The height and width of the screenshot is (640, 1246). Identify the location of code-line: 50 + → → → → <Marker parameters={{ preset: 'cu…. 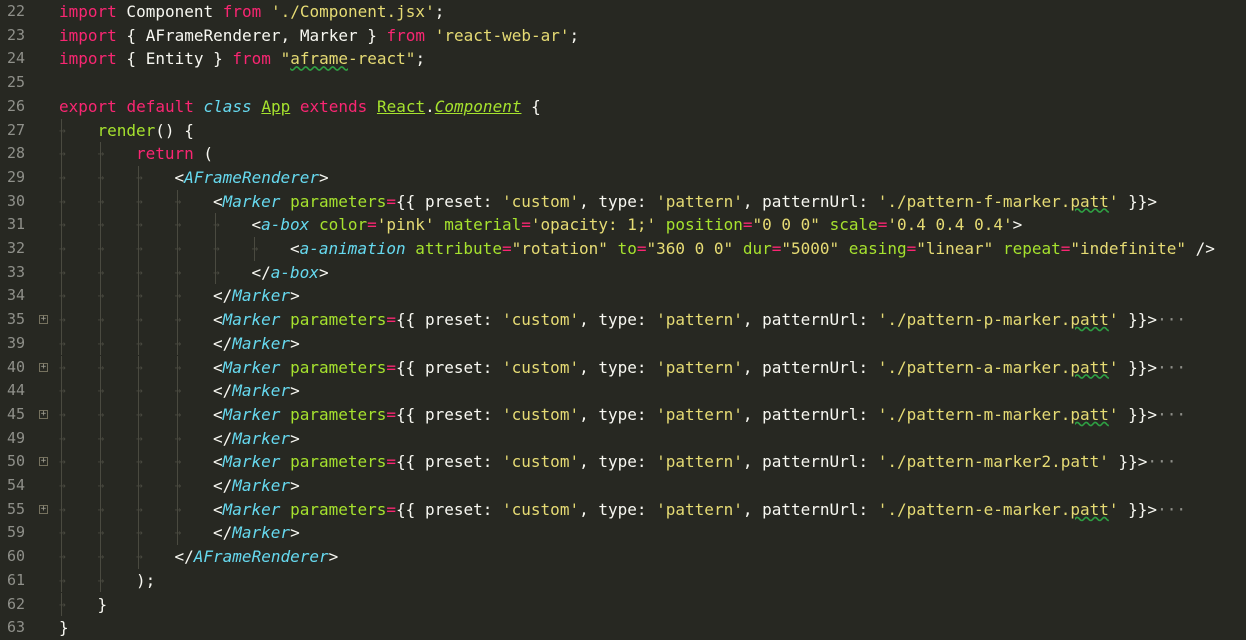
(623, 462).